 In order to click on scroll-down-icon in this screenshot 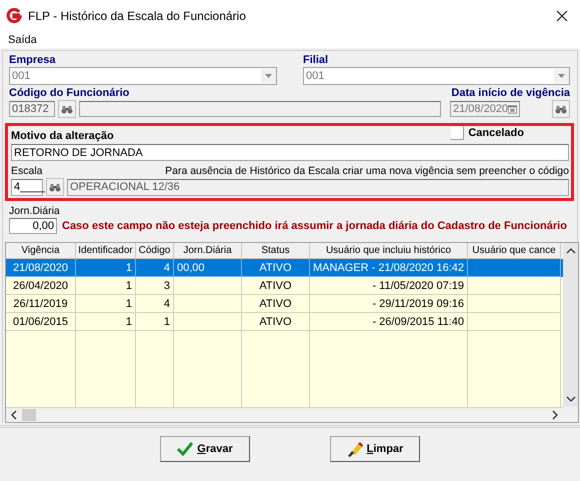, I will do `click(571, 399)`.